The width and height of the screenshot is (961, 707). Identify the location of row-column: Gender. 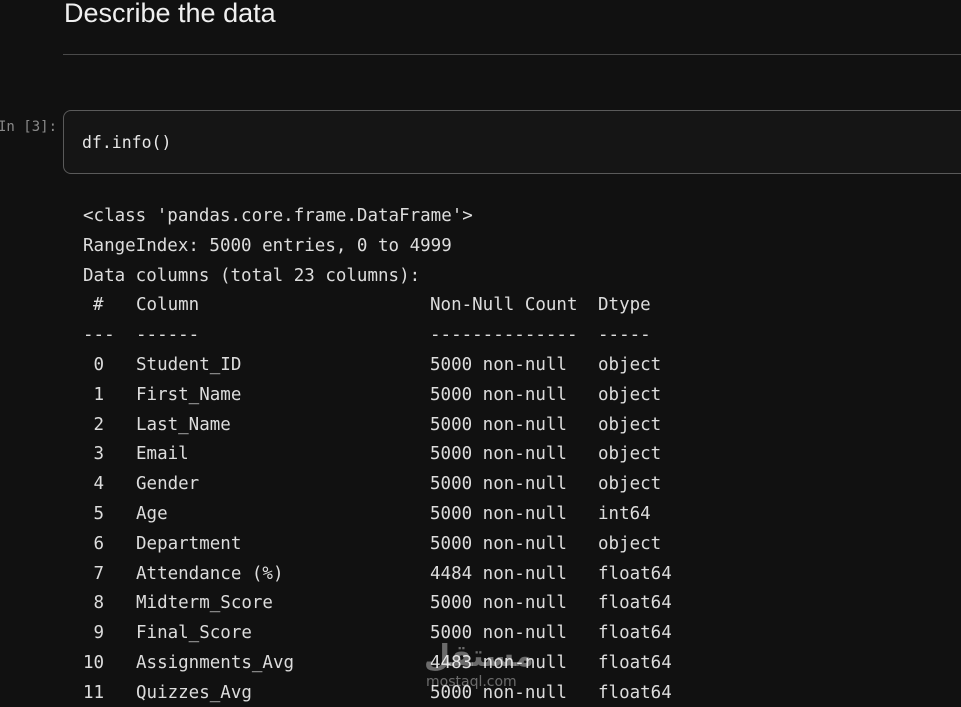
(168, 484).